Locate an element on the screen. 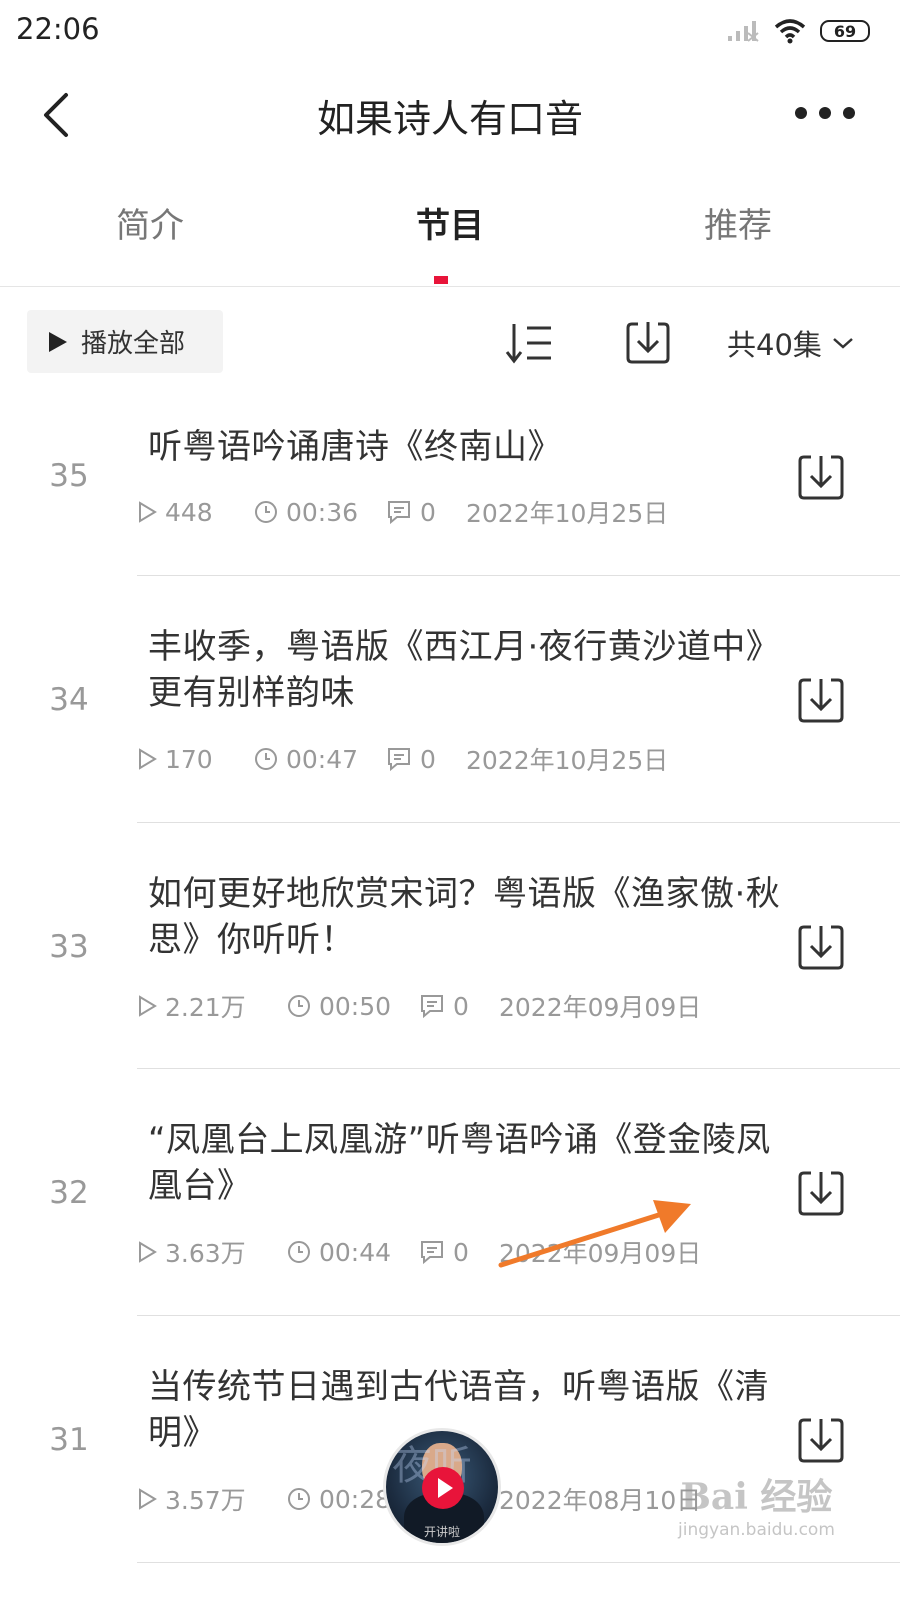 The image size is (900, 1600). signal-icon is located at coordinates (743, 31).